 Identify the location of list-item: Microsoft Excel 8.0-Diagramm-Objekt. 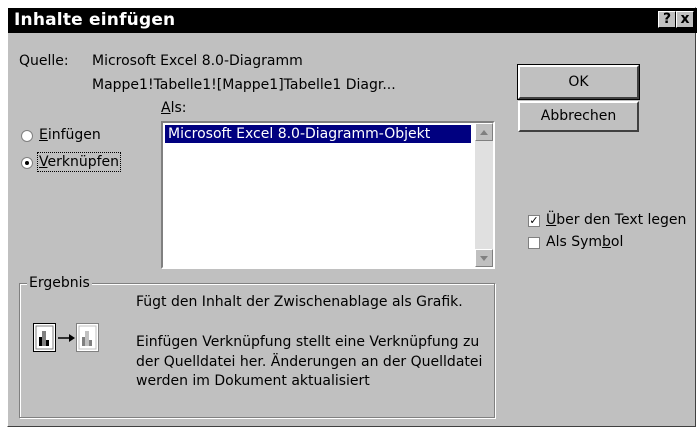
(318, 134).